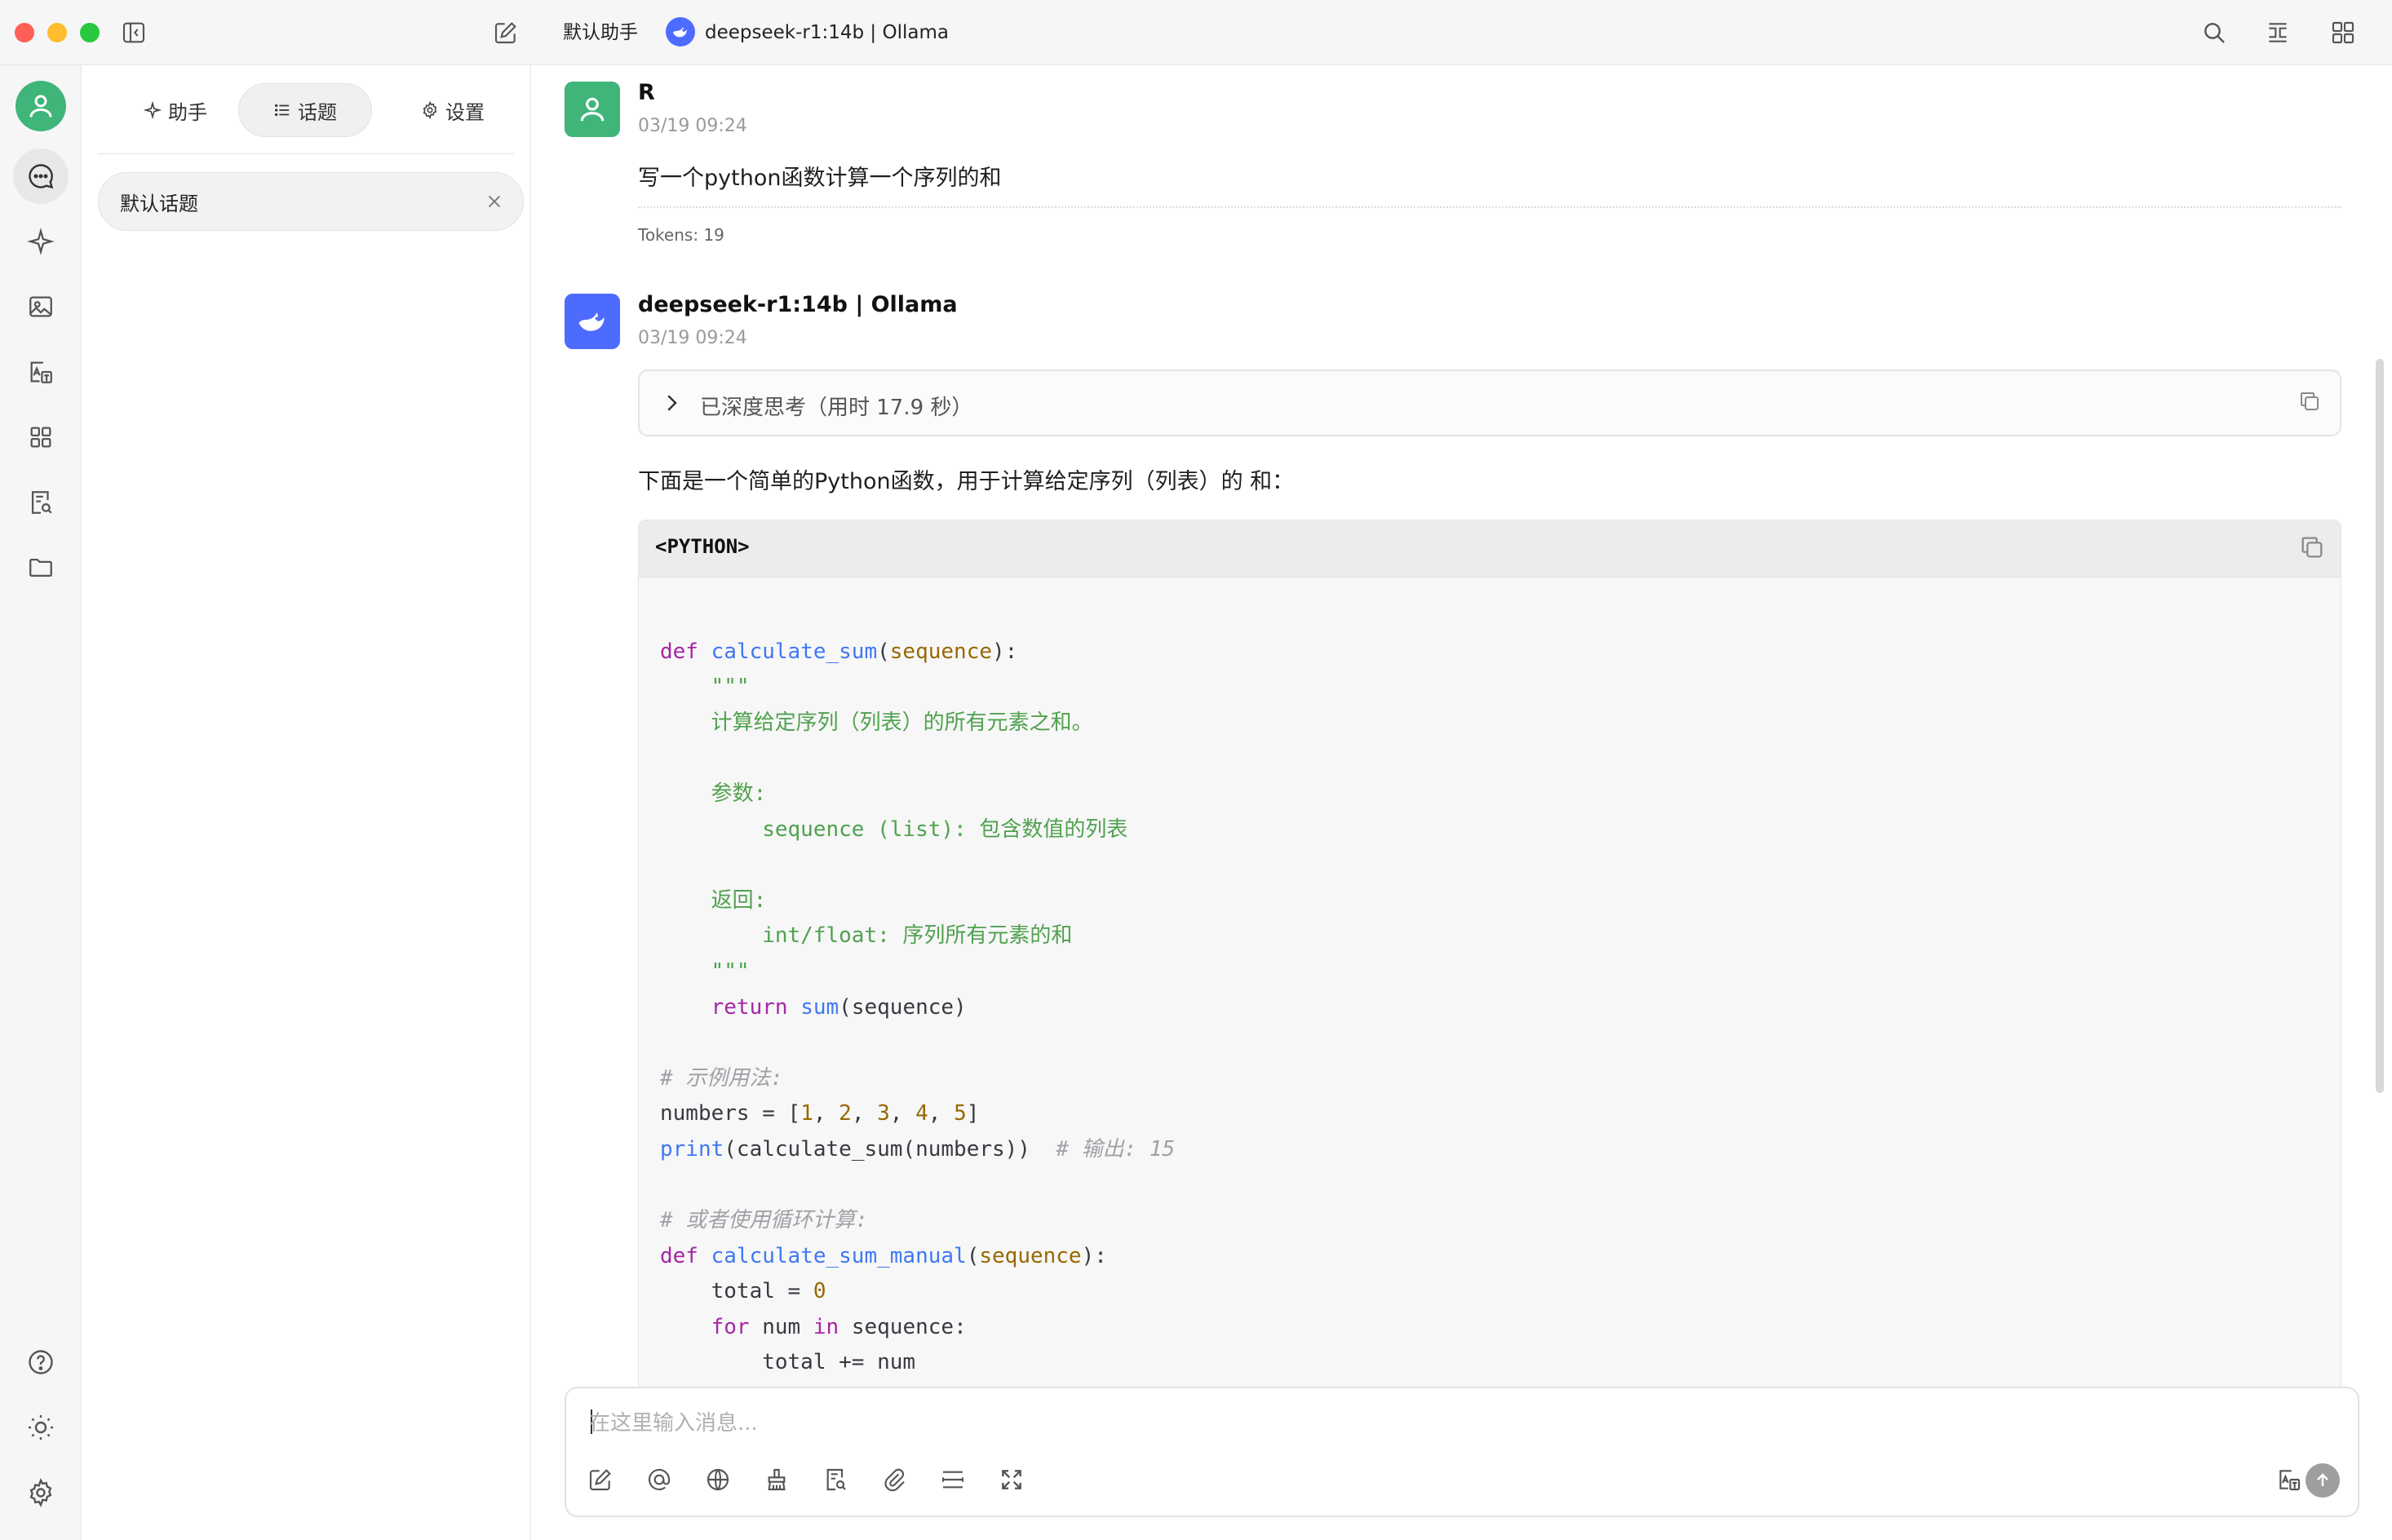  I want to click on navigation-rail, so click(41, 802).